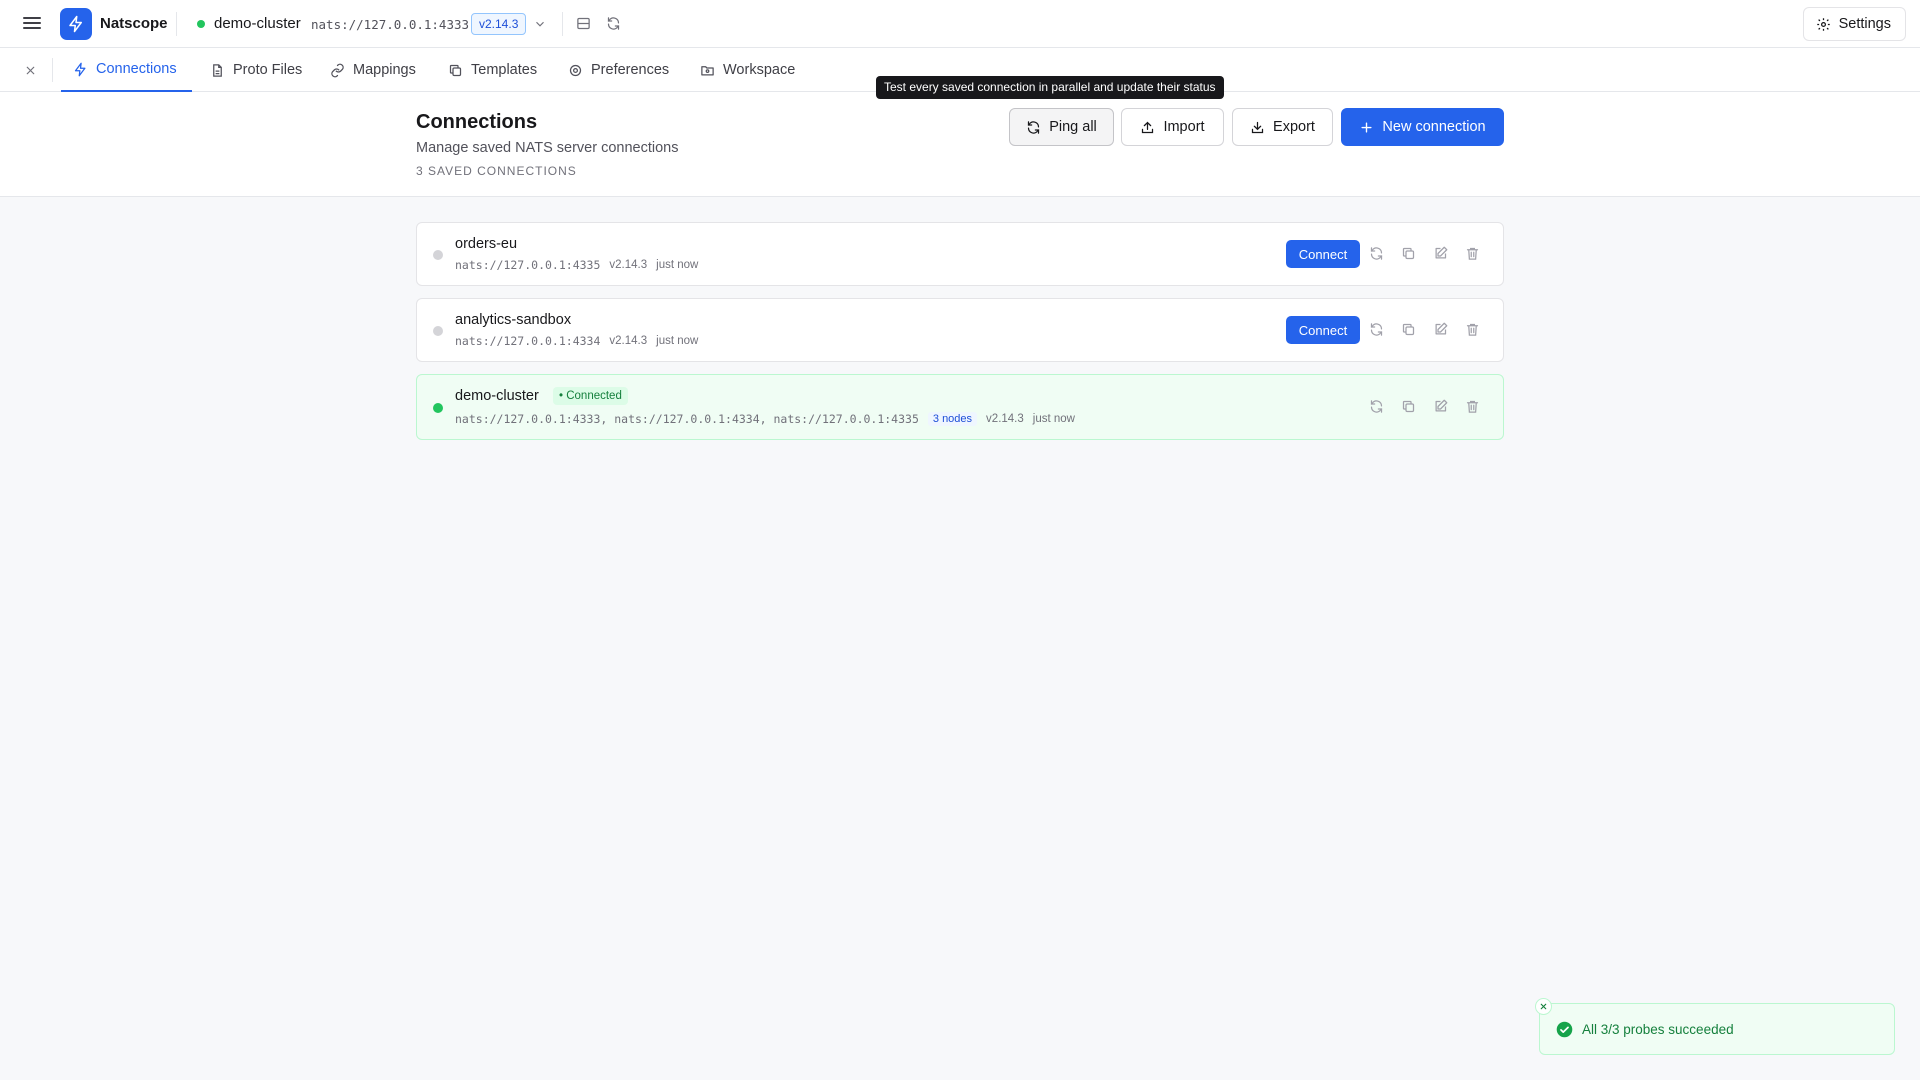  What do you see at coordinates (1148, 127) in the screenshot?
I see `upload-icon` at bounding box center [1148, 127].